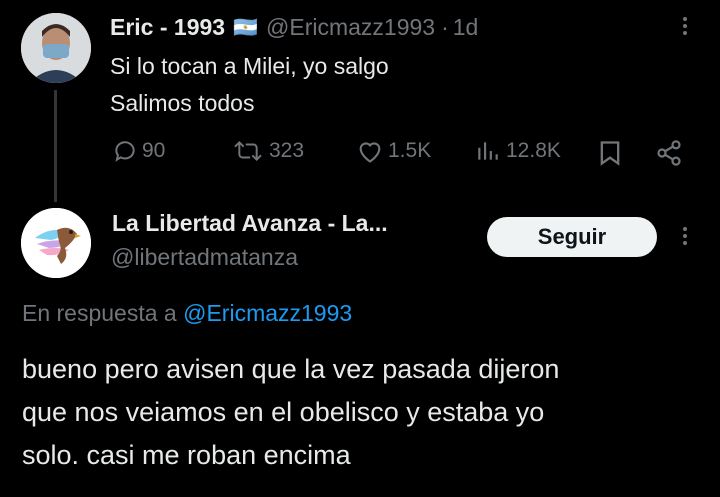  I want to click on thread-line, so click(55, 146).